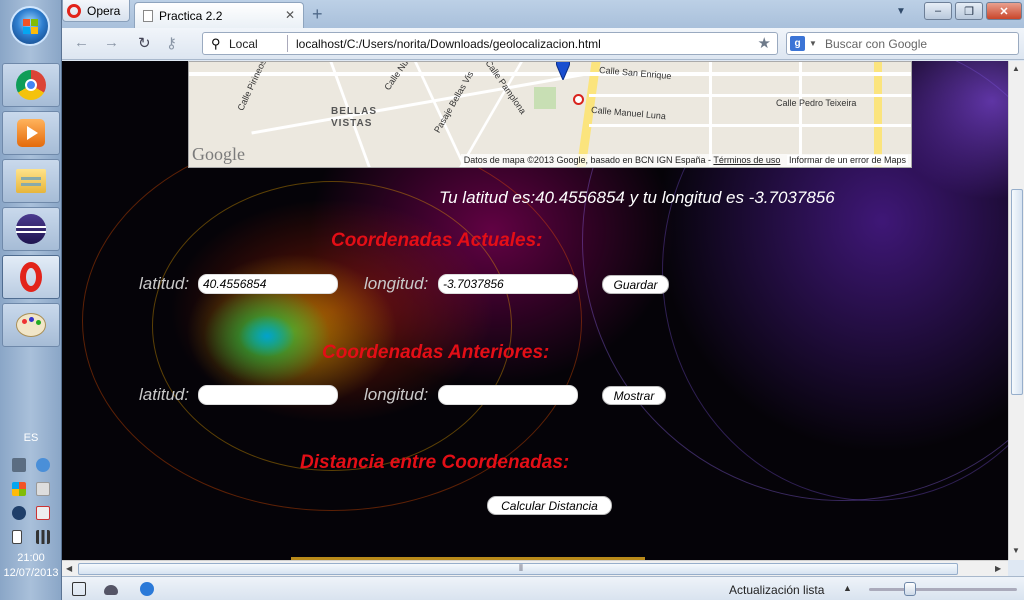  What do you see at coordinates (31, 438) in the screenshot?
I see `language-indicator: ES` at bounding box center [31, 438].